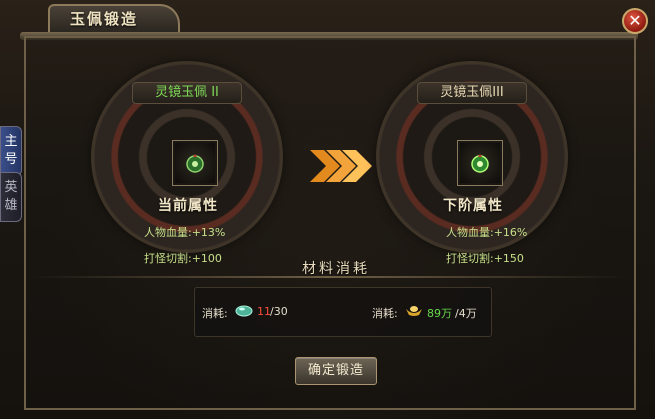  Describe the element at coordinates (414, 310) in the screenshot. I see `gold-ingot-icon` at that location.